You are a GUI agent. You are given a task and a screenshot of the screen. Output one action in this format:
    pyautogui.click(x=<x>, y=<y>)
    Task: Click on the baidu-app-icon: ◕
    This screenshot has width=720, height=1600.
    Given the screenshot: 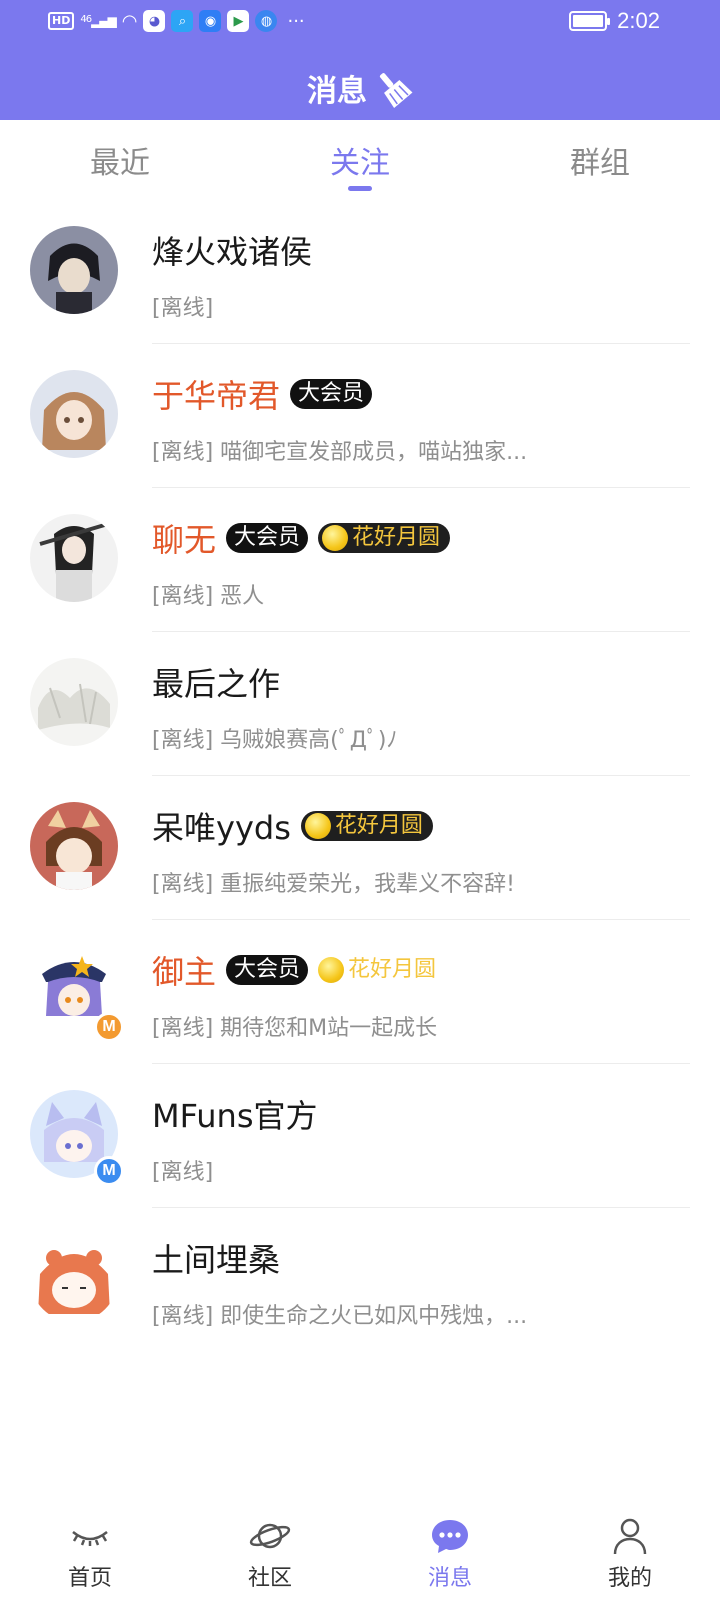 What is the action you would take?
    pyautogui.click(x=154, y=21)
    